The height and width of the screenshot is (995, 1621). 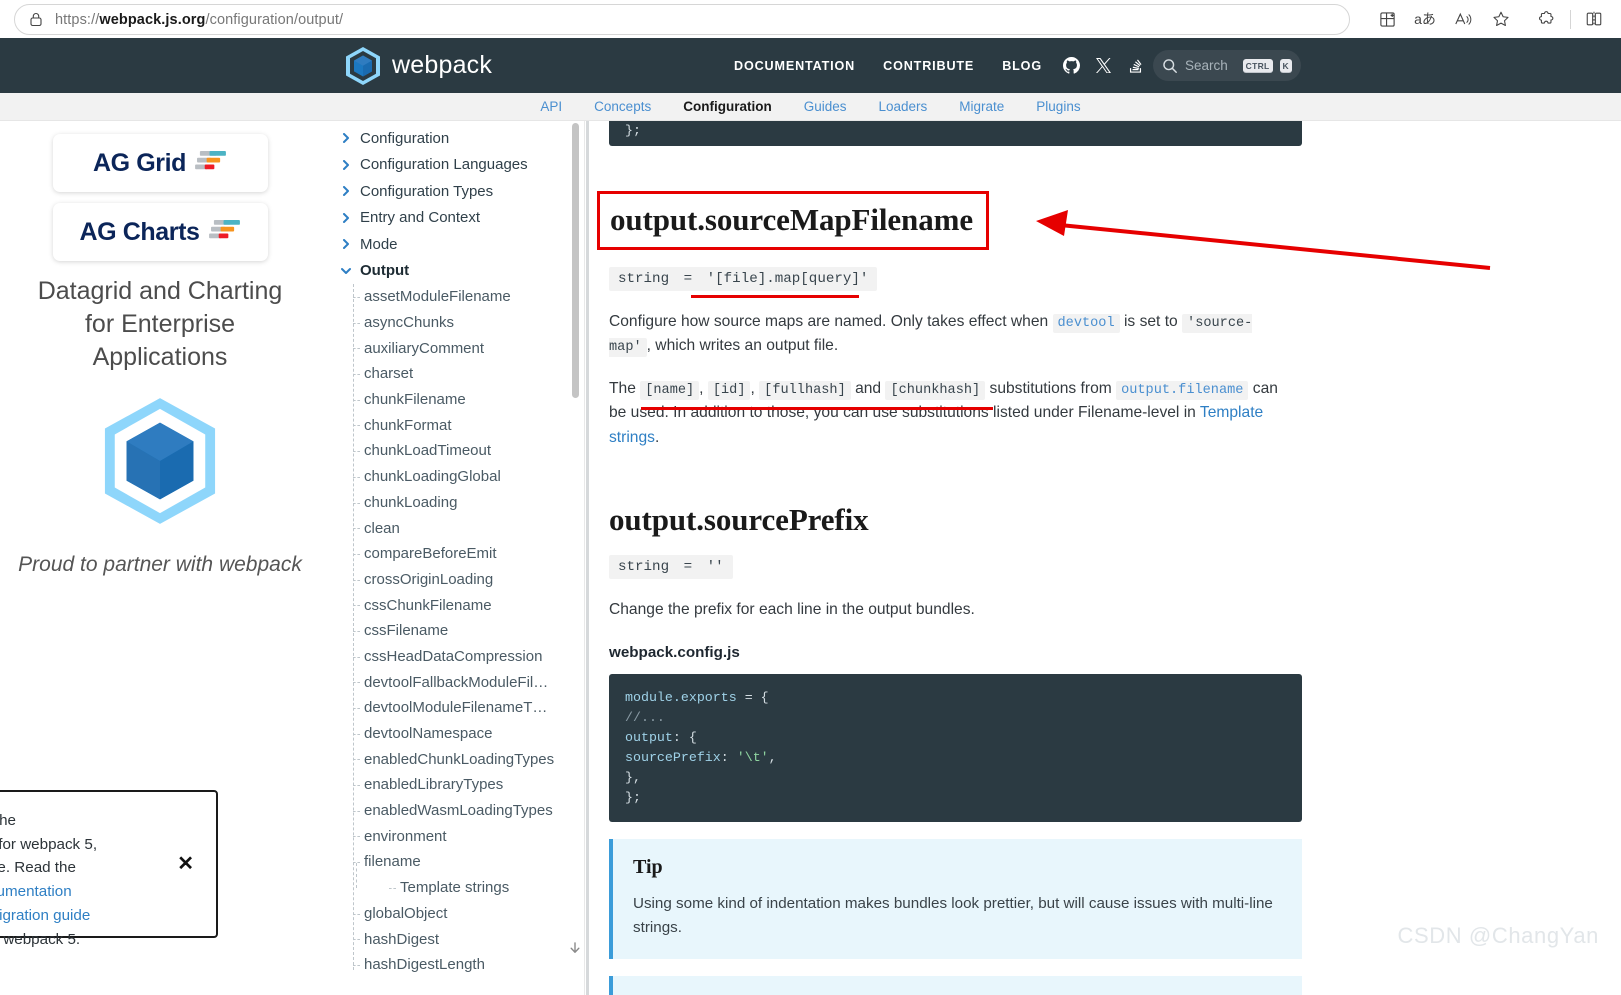 What do you see at coordinates (1086, 323) in the screenshot?
I see `inline-code-devtool: devtool` at bounding box center [1086, 323].